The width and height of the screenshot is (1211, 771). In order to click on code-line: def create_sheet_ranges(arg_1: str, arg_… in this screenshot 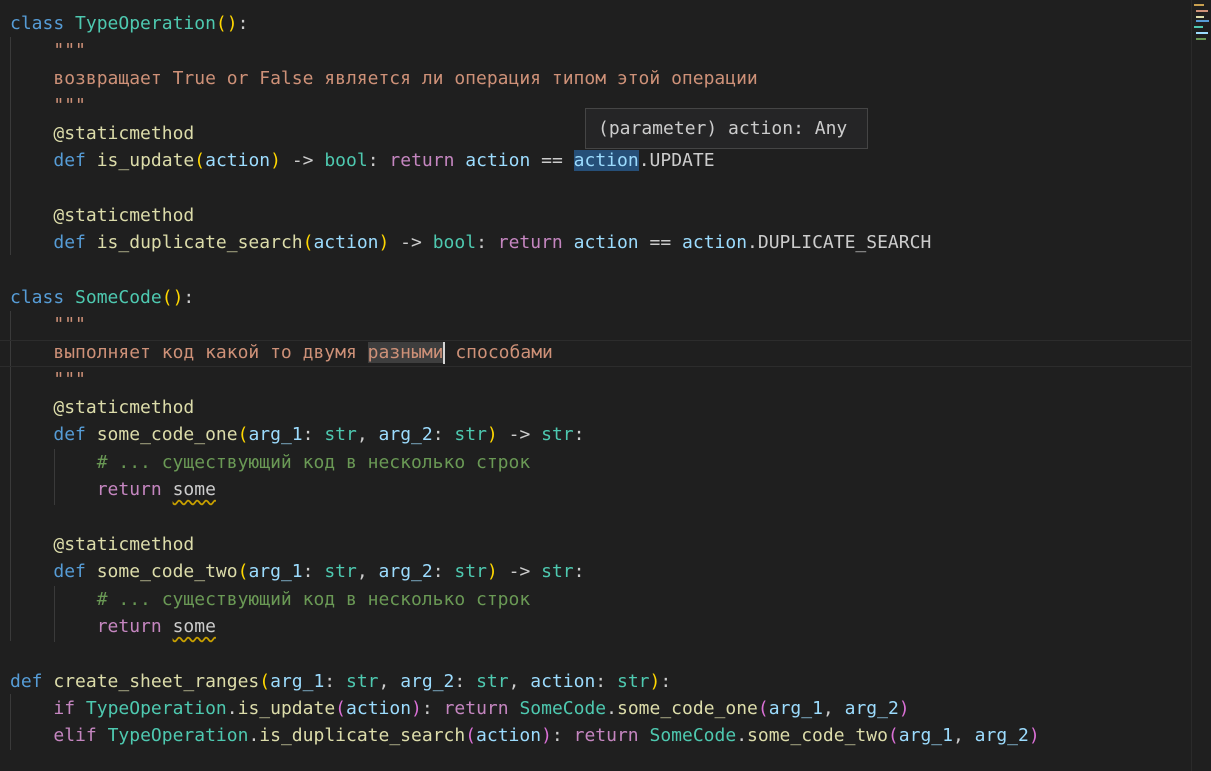, I will do `click(340, 681)`.